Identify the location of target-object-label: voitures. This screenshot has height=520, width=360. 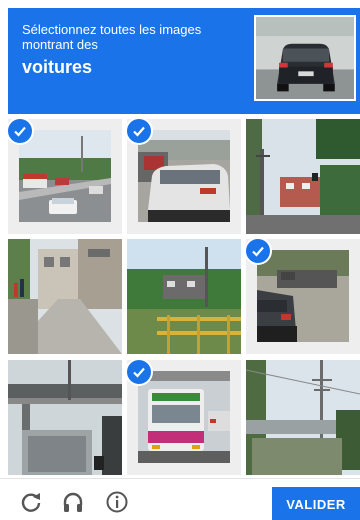
(57, 67).